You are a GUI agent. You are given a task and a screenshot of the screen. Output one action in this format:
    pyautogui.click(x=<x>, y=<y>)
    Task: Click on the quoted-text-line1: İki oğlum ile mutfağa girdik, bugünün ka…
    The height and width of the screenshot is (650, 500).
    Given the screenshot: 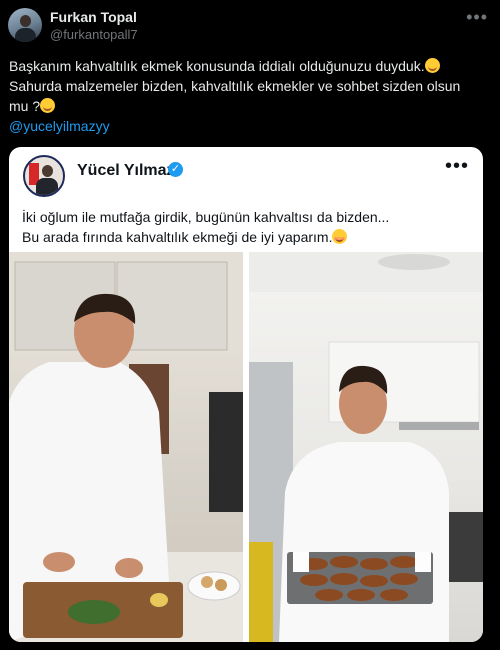 What is the action you would take?
    pyautogui.click(x=206, y=217)
    